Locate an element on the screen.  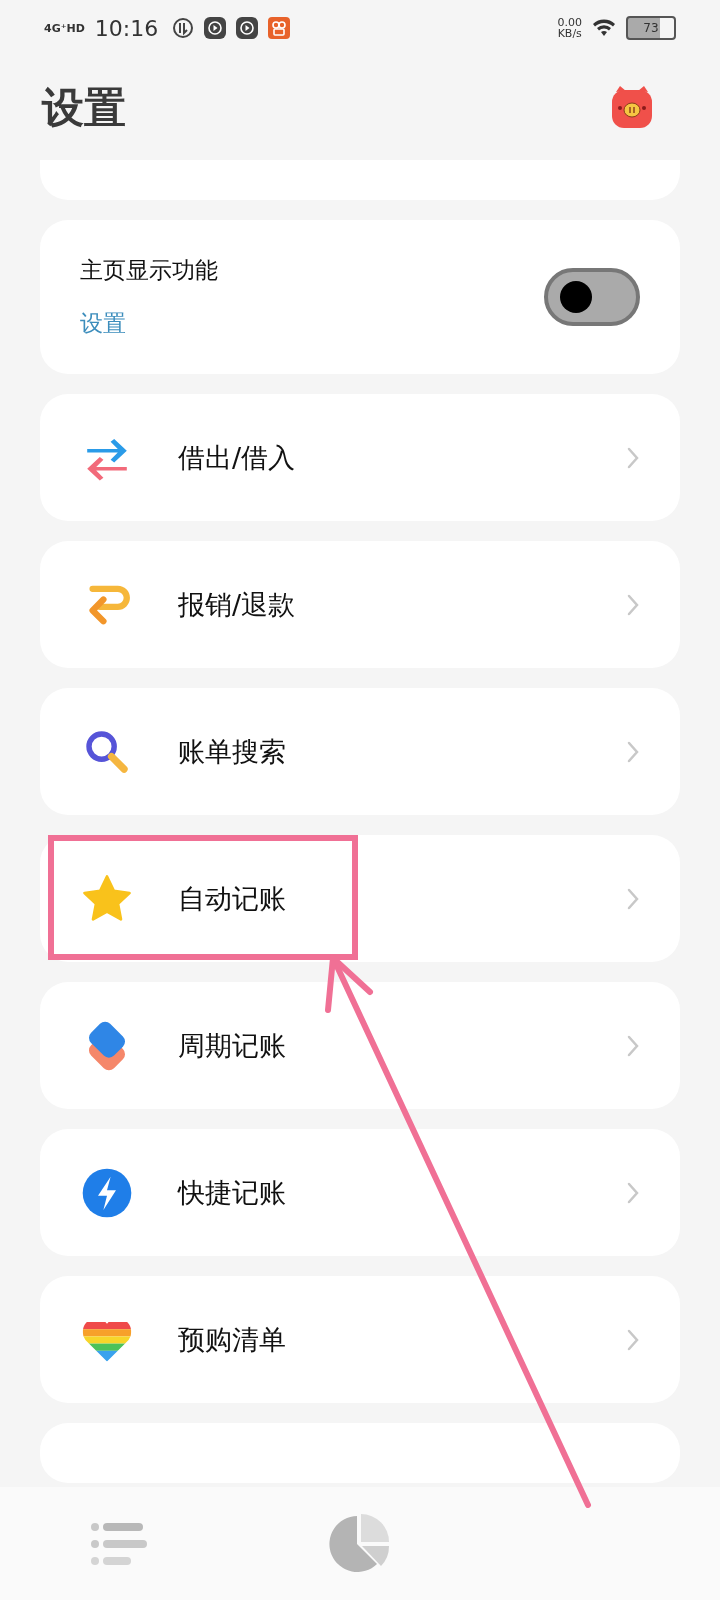
item-label: 预购清单 is located at coordinates (232, 1339).